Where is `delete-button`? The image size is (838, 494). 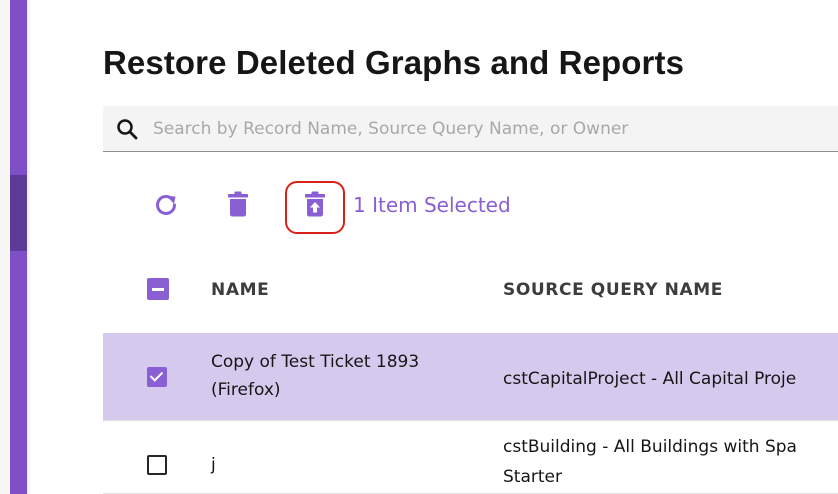 delete-button is located at coordinates (238, 206).